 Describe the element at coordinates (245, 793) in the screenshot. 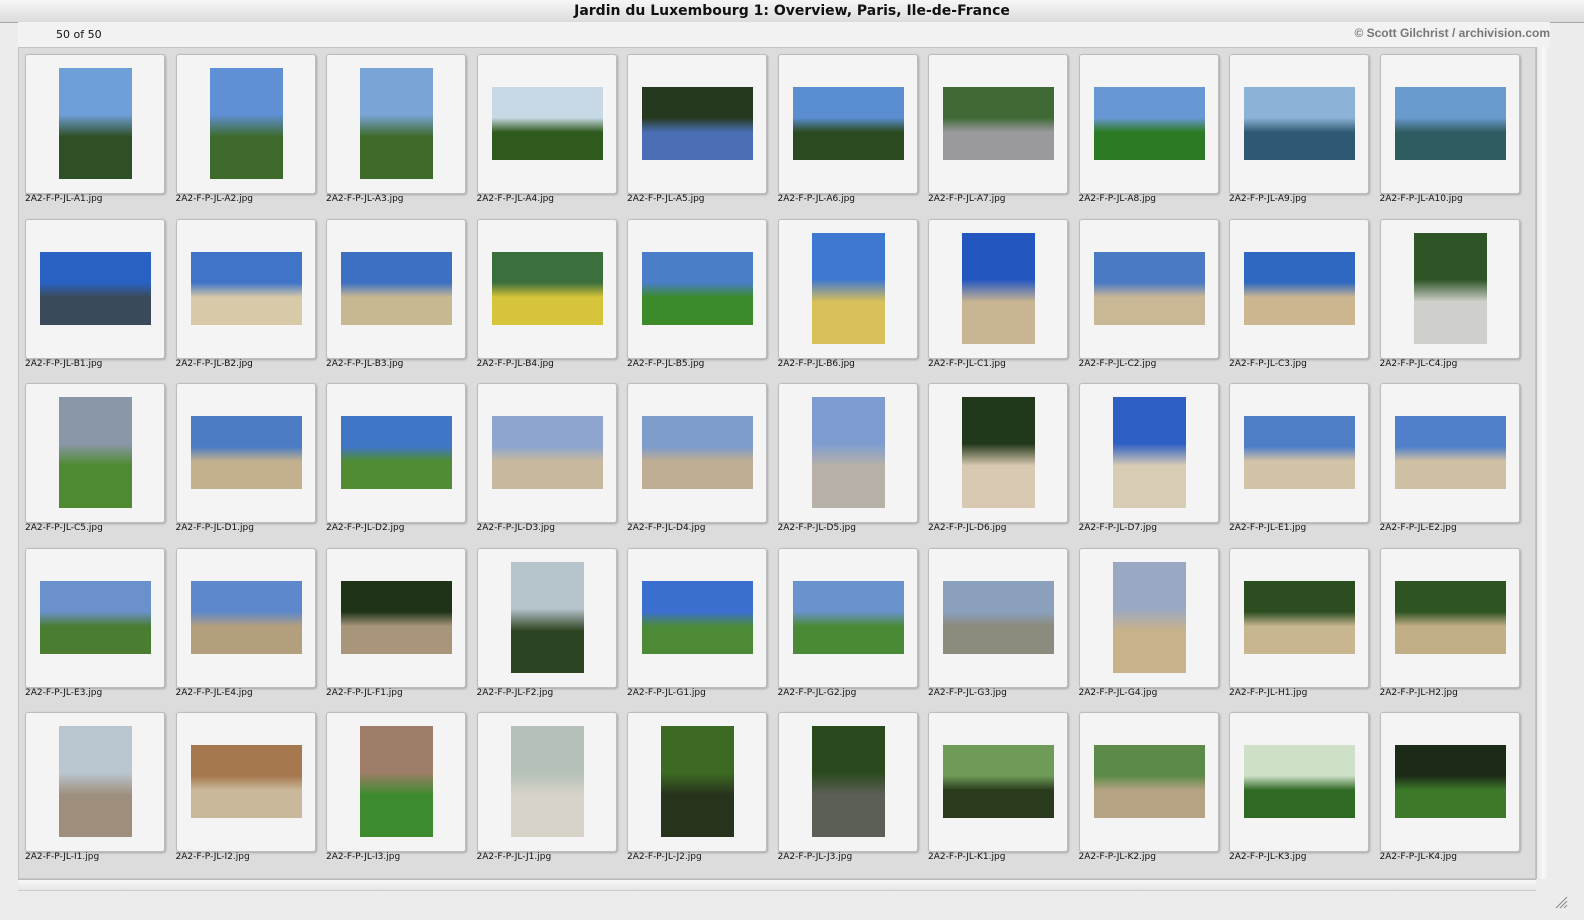

I see `thumbnail-item: 2A2-F-P-JL-I2.jpg` at that location.